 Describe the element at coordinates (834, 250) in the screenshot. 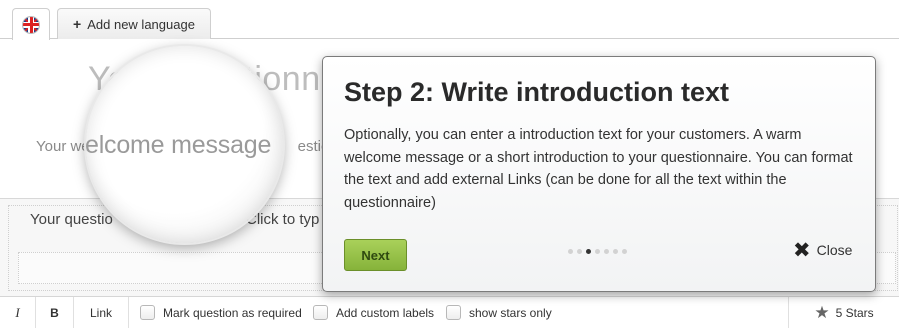

I see `close-label: Close` at that location.